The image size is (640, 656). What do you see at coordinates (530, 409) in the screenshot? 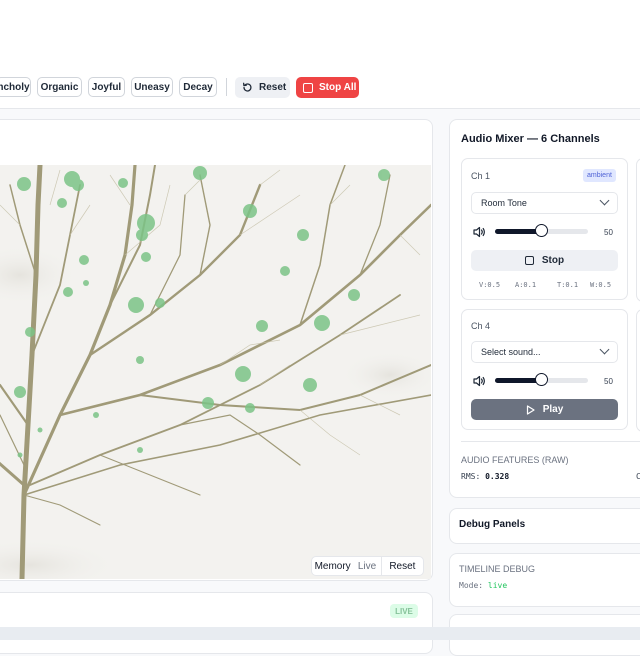
I see `play-icon` at bounding box center [530, 409].